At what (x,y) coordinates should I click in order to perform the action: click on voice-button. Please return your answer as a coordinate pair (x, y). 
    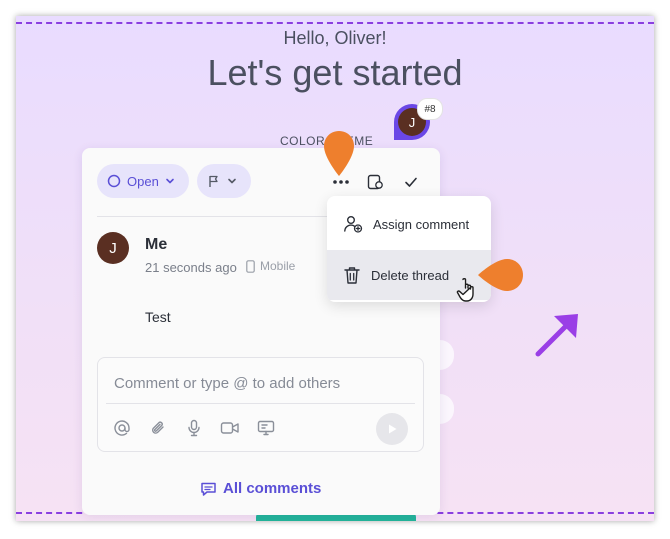
    Looking at the image, I should click on (194, 428).